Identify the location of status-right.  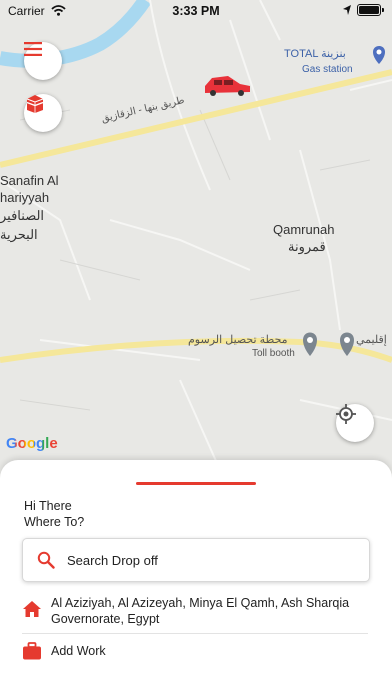
(363, 10).